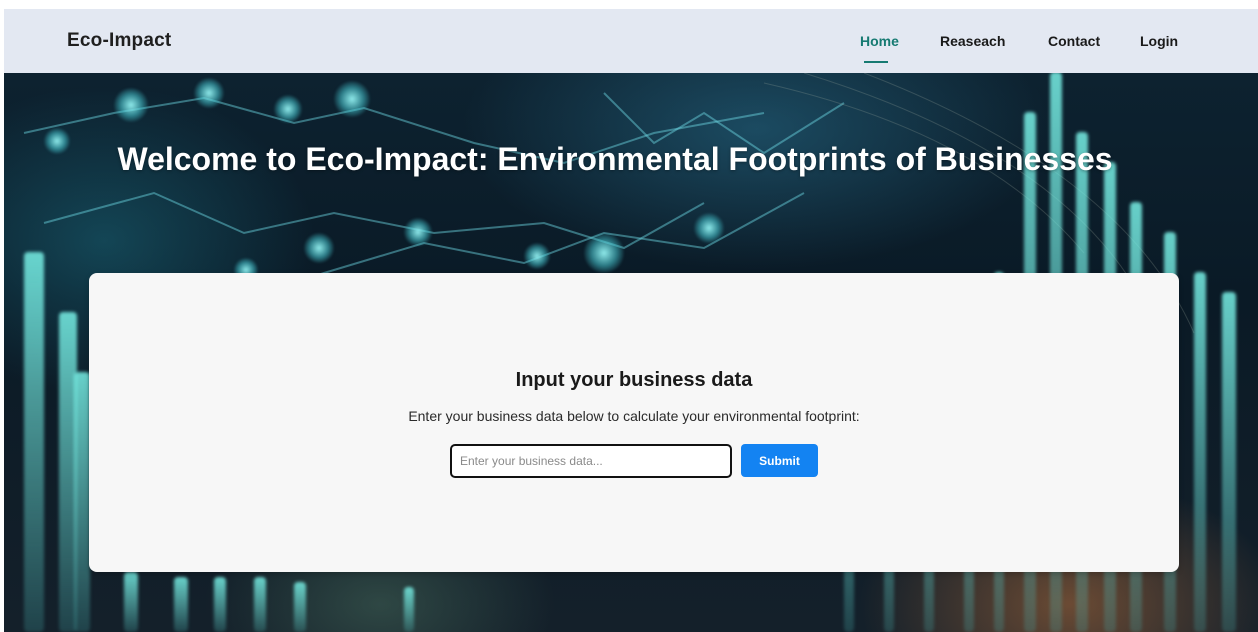 The width and height of the screenshot is (1258, 632). I want to click on nav-links: Home Reaseach Contact Login, so click(631, 48).